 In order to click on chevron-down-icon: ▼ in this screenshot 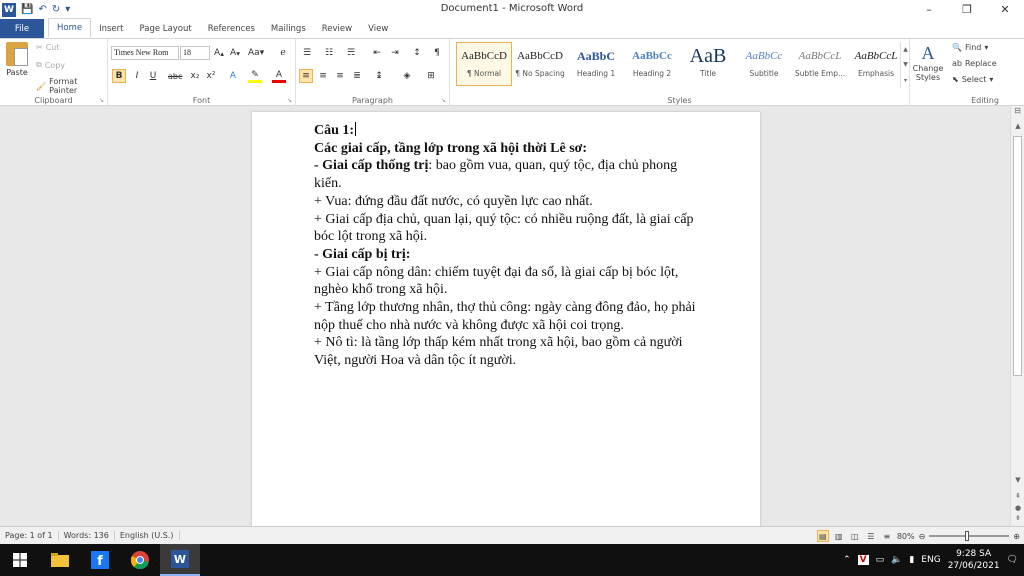, I will do `click(905, 64)`.